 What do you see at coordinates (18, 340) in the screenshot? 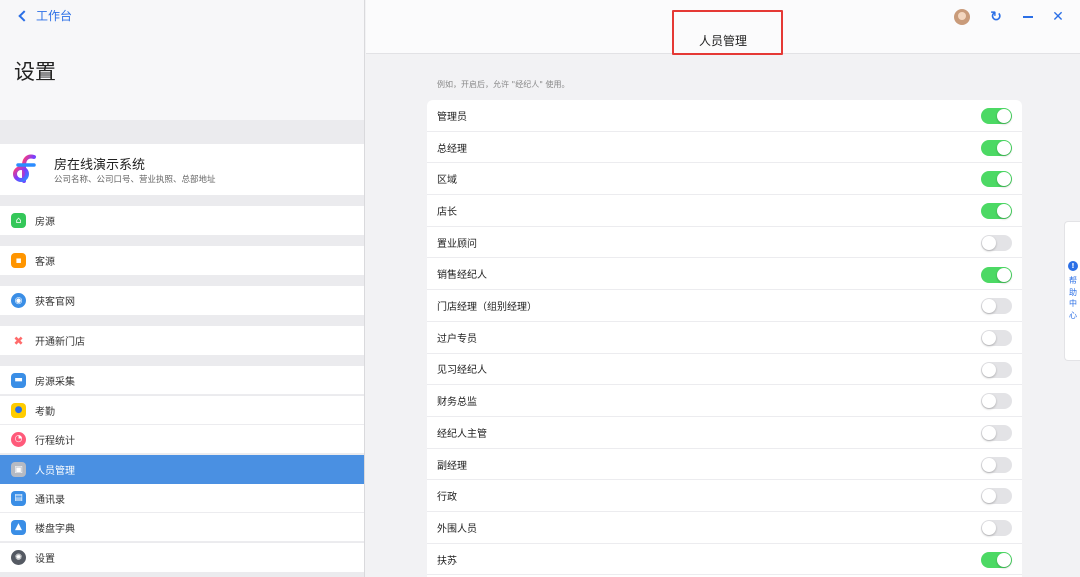
I see `pinwheel-icon: ✖` at bounding box center [18, 340].